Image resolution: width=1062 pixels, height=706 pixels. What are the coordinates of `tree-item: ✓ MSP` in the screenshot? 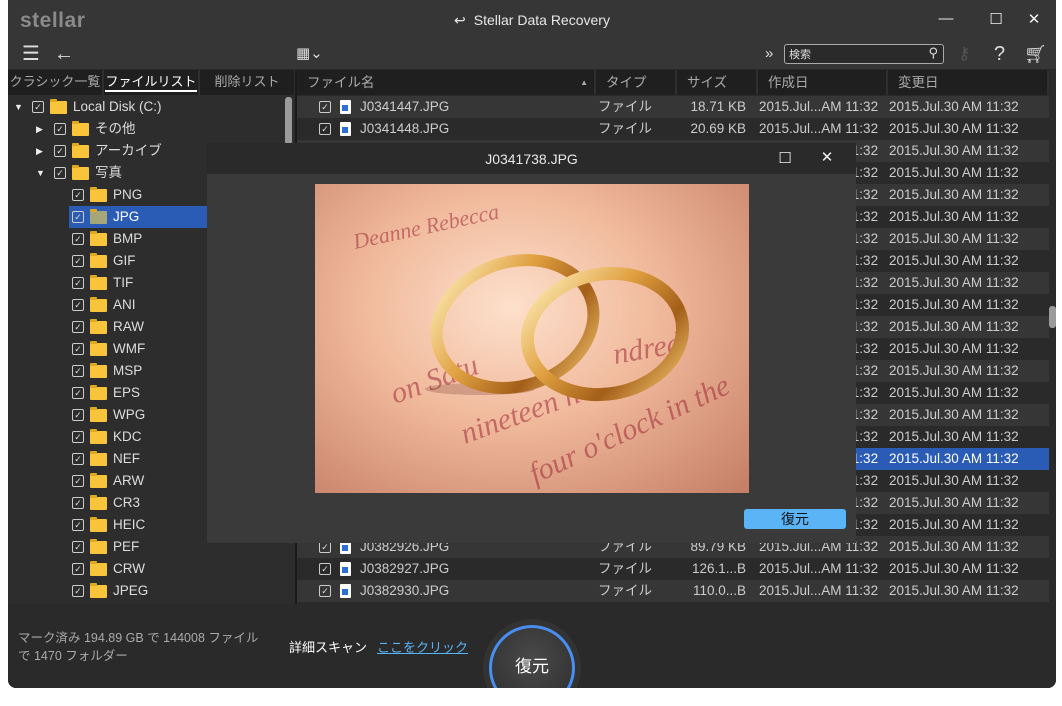 It's located at (138, 371).